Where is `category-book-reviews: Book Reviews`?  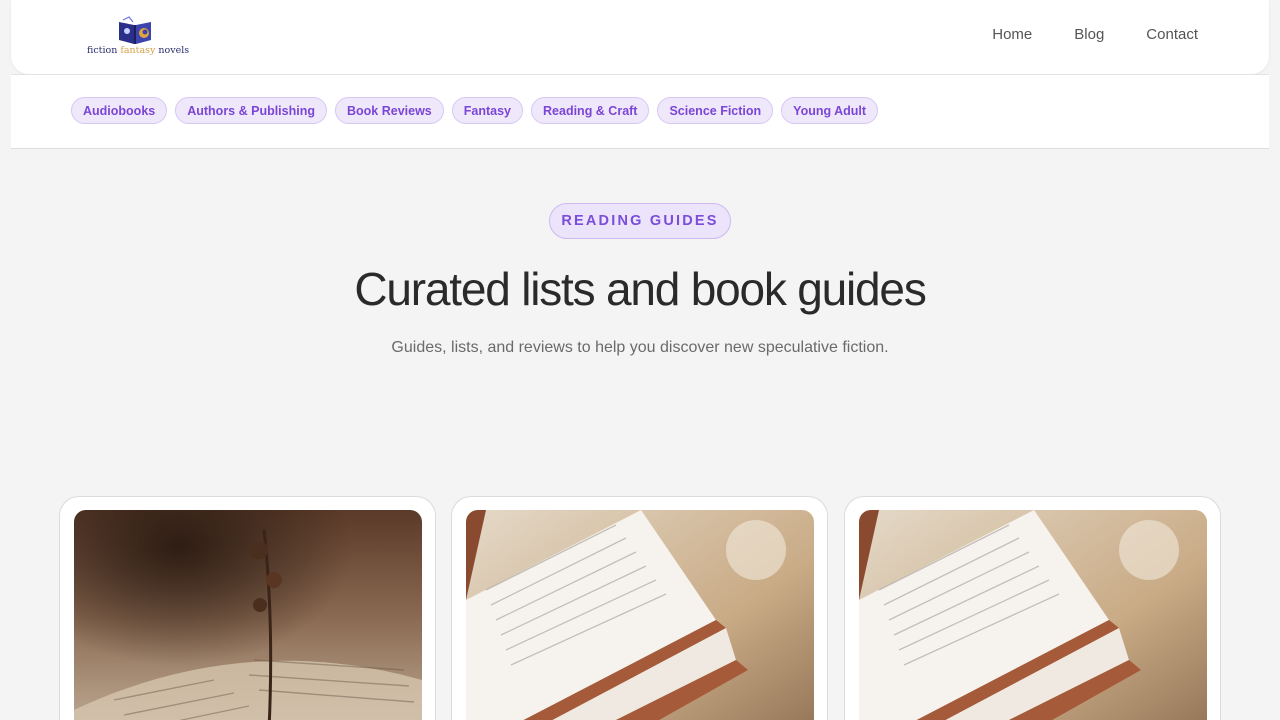
category-book-reviews: Book Reviews is located at coordinates (389, 110).